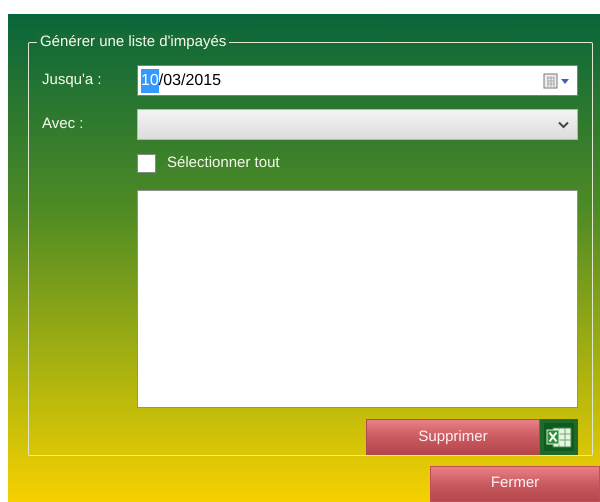 The image size is (600, 502). Describe the element at coordinates (453, 437) in the screenshot. I see `delete-button: Supprimer` at that location.